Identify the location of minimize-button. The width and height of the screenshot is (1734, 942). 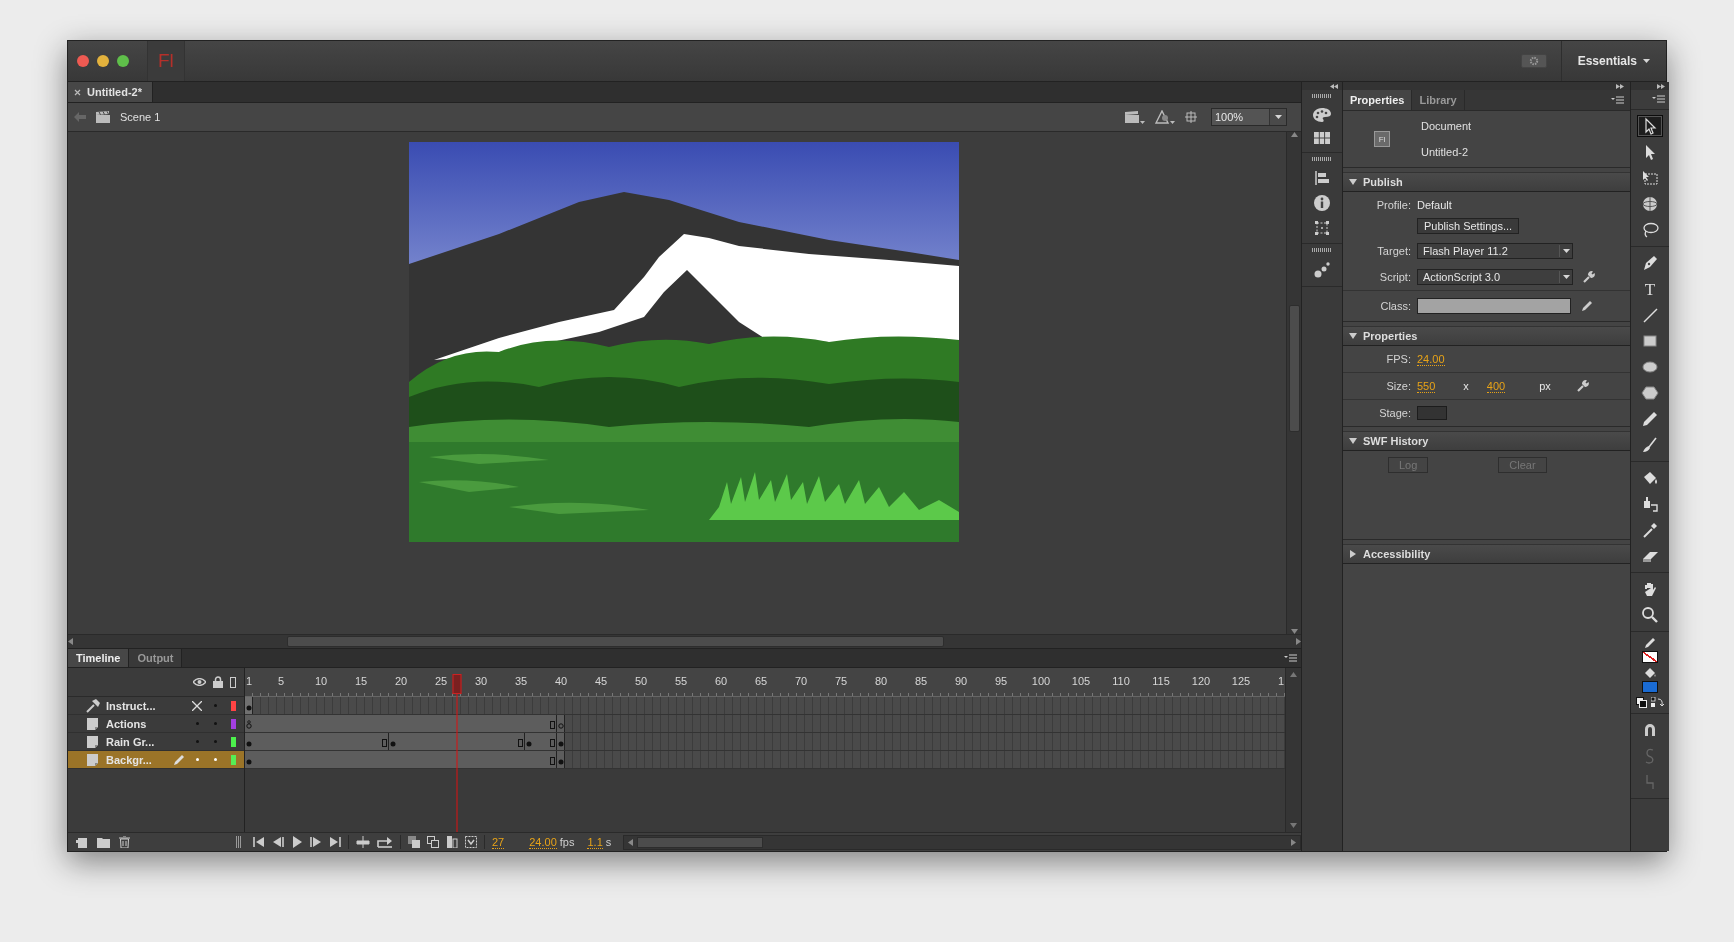
(103, 61).